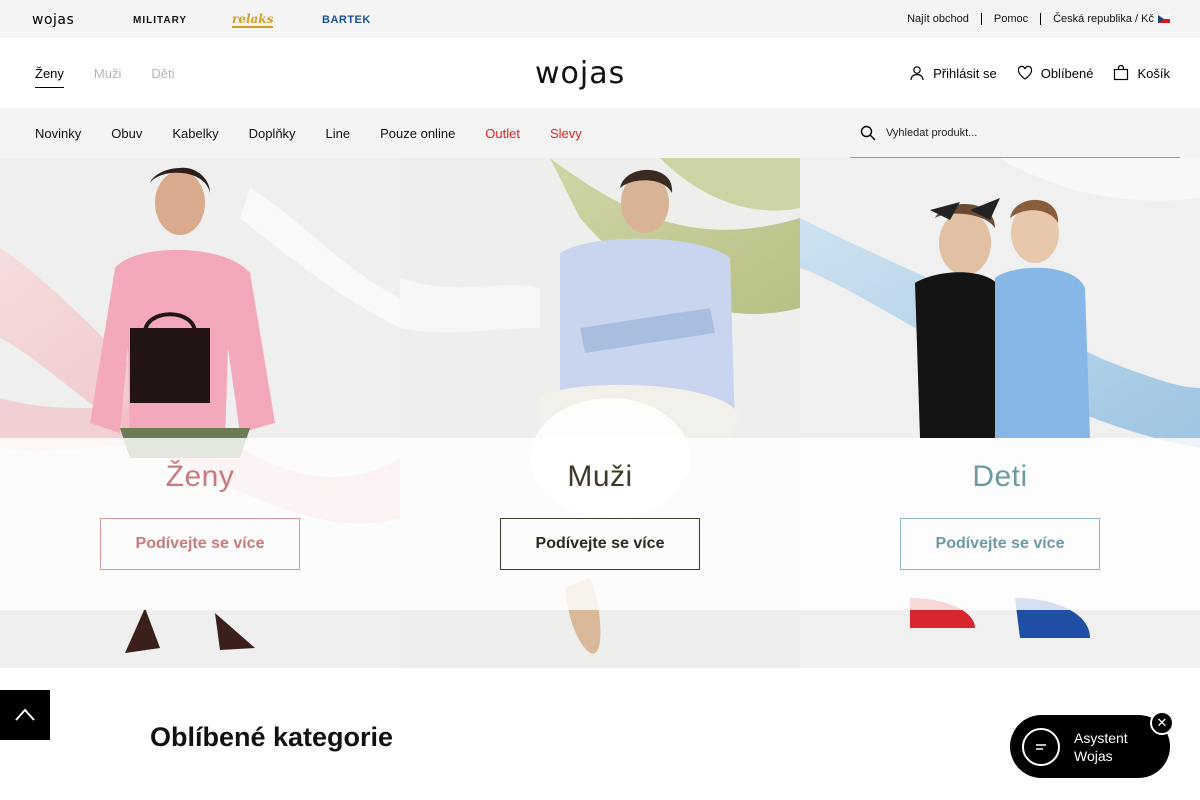 Image resolution: width=1200 pixels, height=800 pixels. What do you see at coordinates (1000, 476) in the screenshot?
I see `kids-panel-title: Deti` at bounding box center [1000, 476].